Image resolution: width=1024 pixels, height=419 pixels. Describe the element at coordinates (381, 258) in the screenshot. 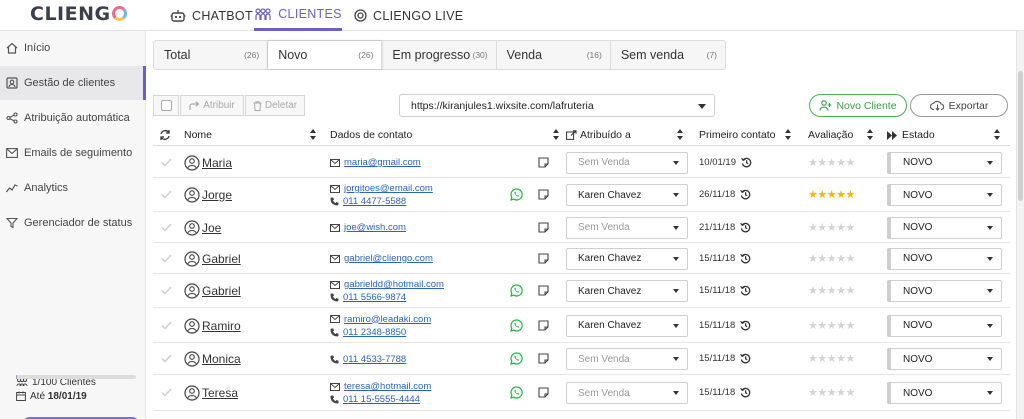

I see `email-line: gabriel@cliengo.com` at that location.